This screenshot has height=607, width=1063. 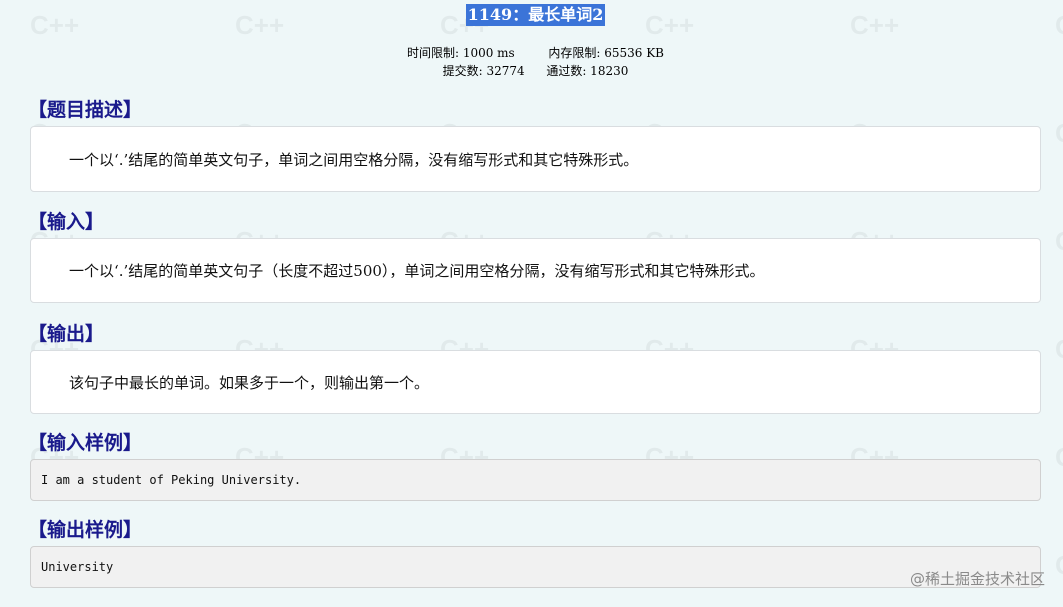 I want to click on sample-output-code: University, so click(x=77, y=567).